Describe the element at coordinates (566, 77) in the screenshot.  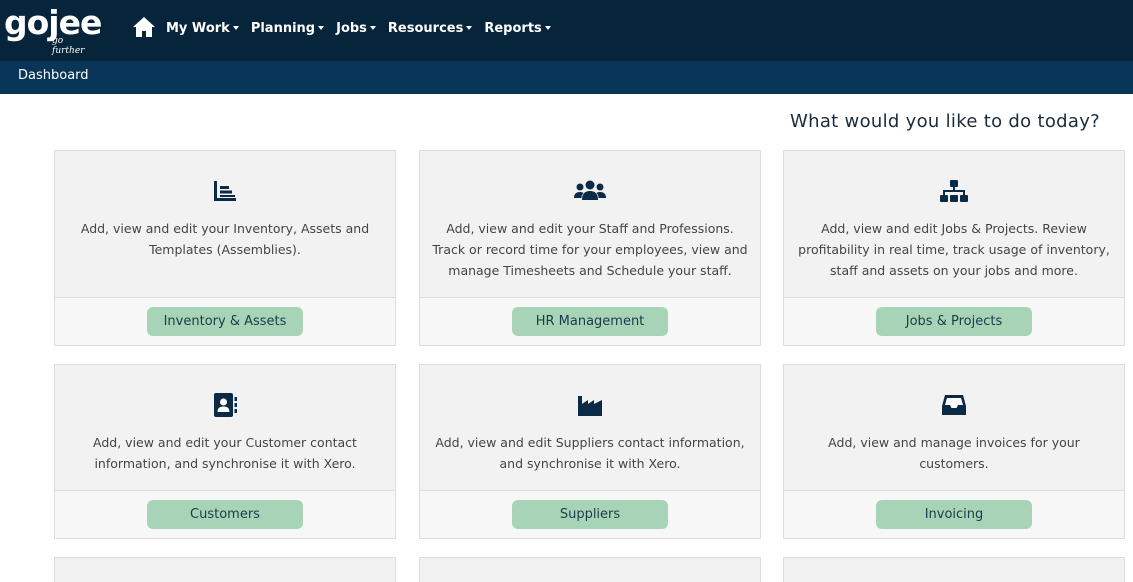
I see `breadcrumb-bar: Dashboard` at that location.